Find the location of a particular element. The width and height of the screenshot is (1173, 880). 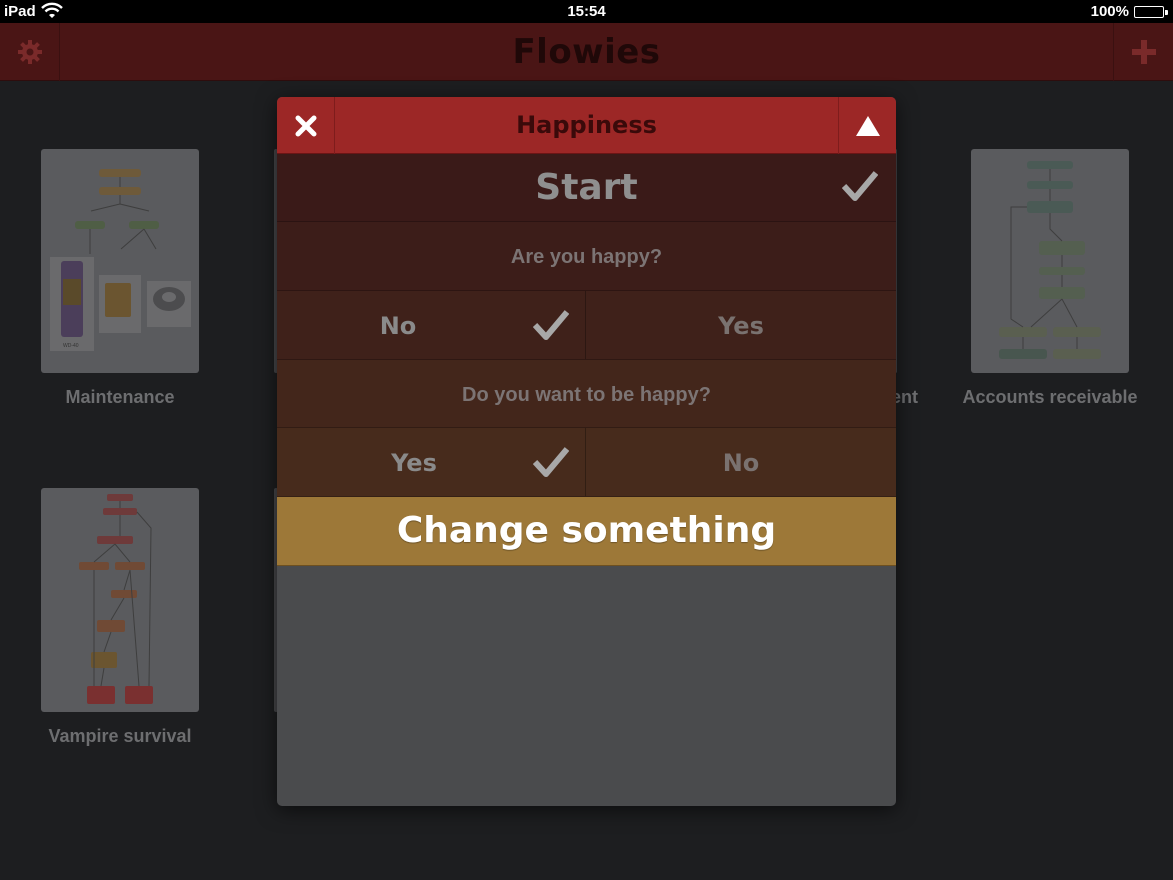

nav-bar: Flowies is located at coordinates (586, 52).